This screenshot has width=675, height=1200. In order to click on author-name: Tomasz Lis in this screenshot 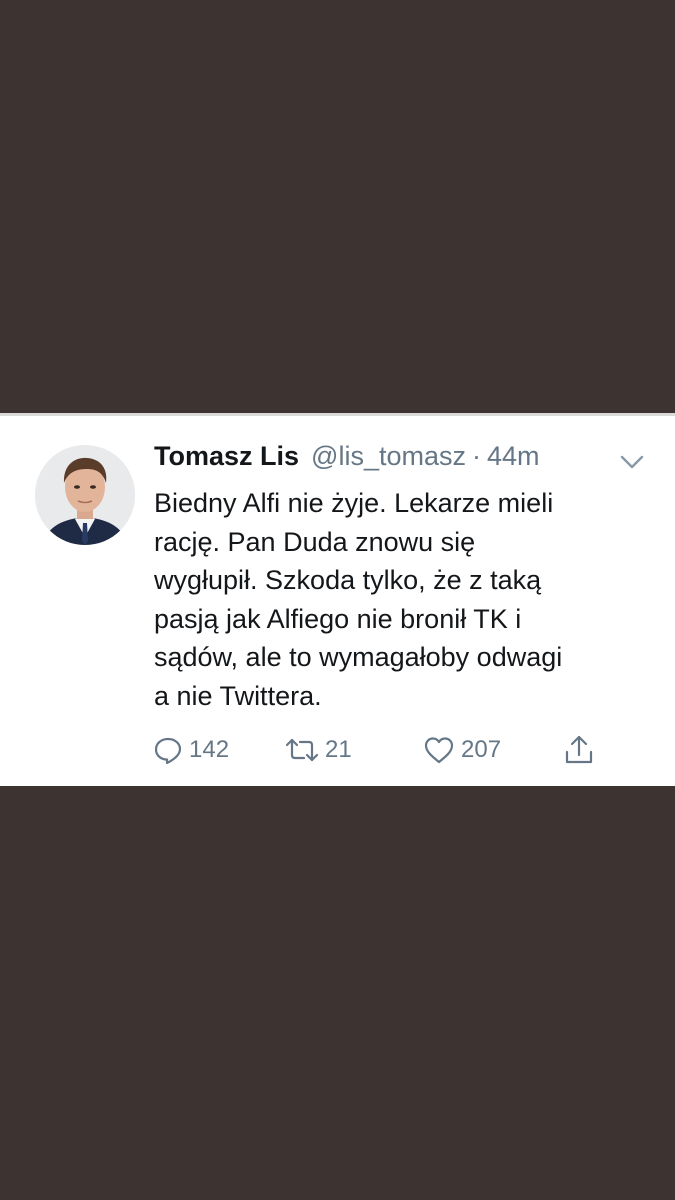, I will do `click(226, 456)`.